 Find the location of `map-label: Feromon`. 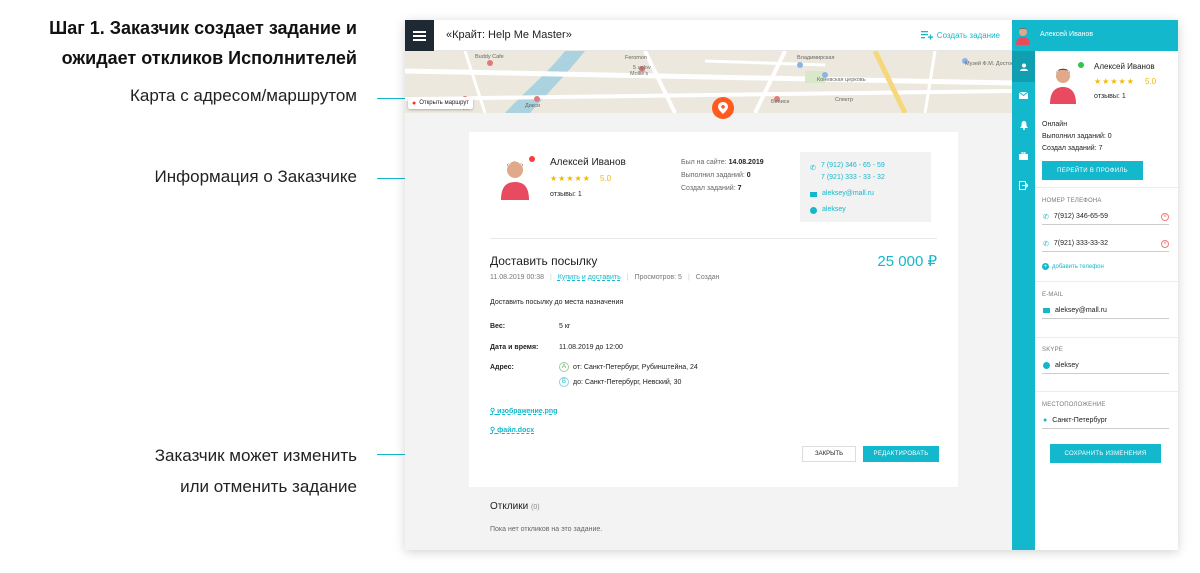

map-label: Feromon is located at coordinates (636, 58).